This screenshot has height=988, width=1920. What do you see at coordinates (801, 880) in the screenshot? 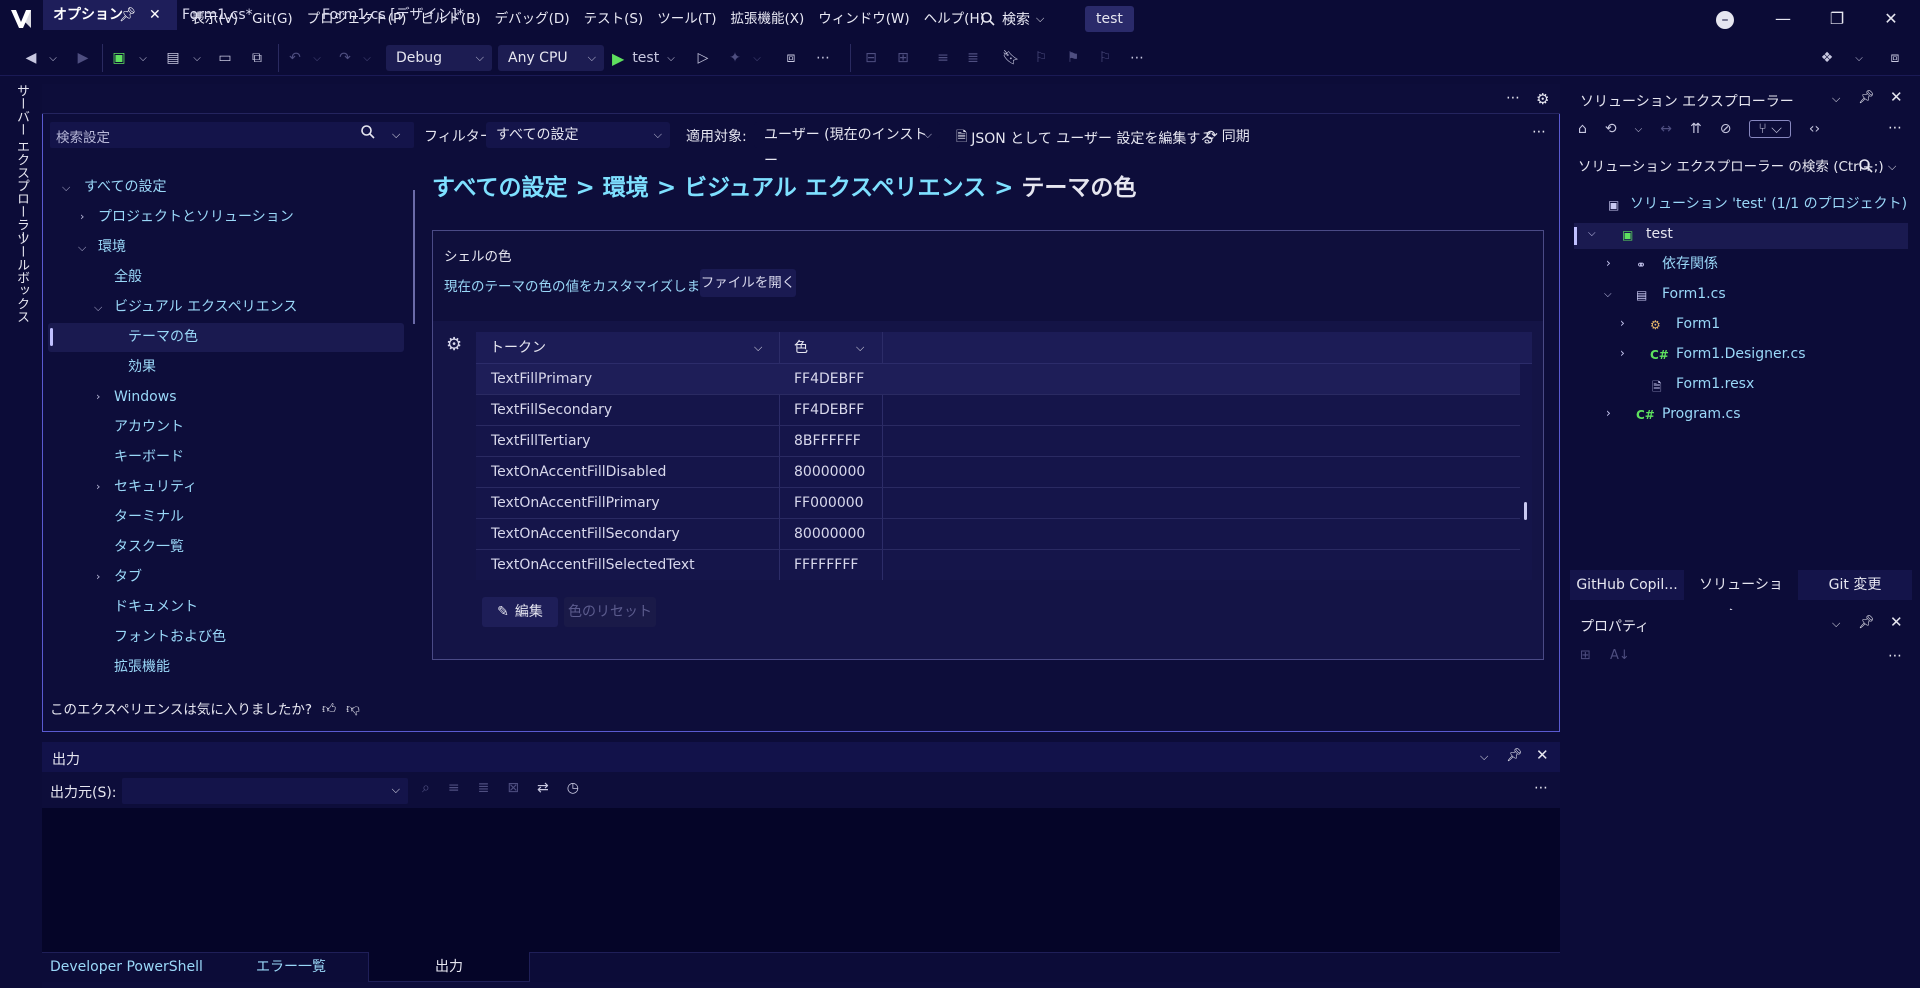
I see `output-text-area` at bounding box center [801, 880].